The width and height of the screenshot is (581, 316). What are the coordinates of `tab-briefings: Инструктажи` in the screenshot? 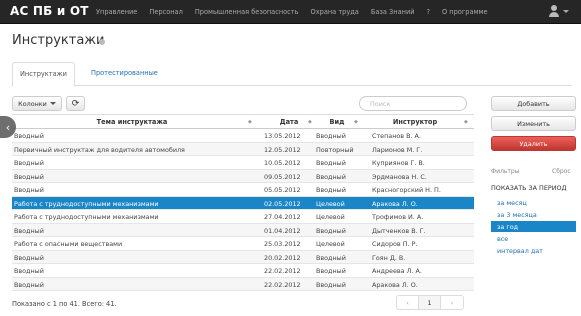 It's located at (43, 74).